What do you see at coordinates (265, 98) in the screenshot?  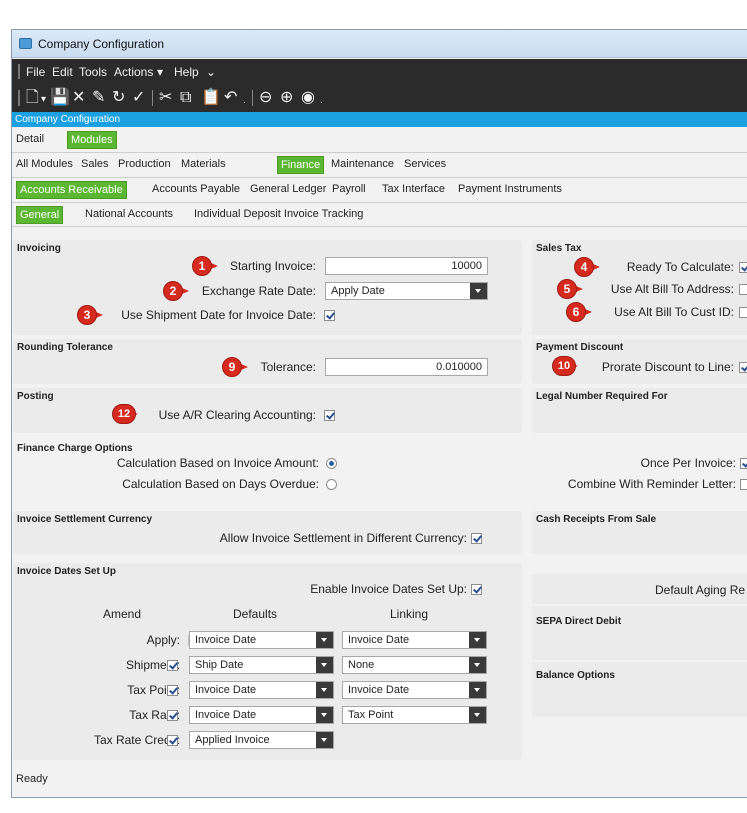 I see `back-icon: ⊖` at bounding box center [265, 98].